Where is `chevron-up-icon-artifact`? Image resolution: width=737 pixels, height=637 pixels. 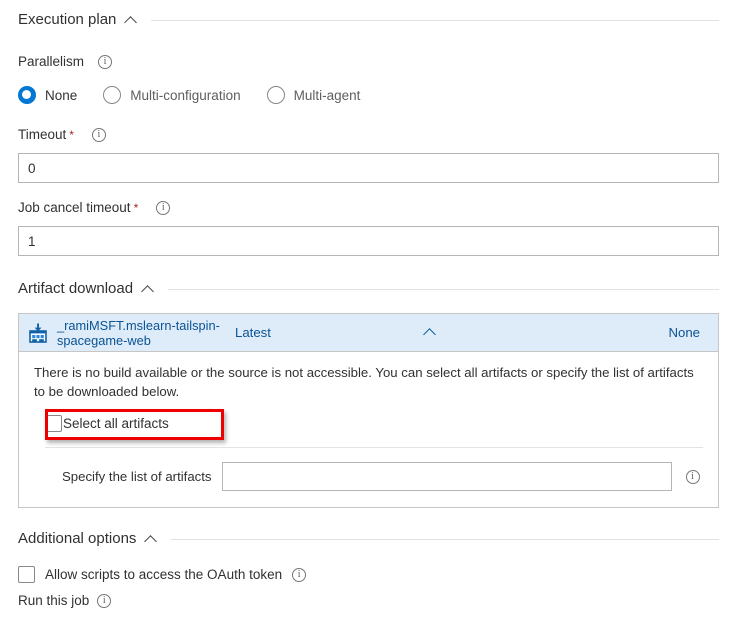
chevron-up-icon-artifact is located at coordinates (430, 332).